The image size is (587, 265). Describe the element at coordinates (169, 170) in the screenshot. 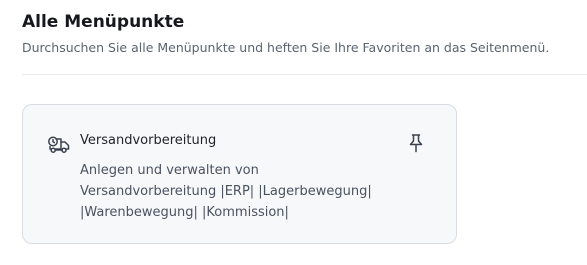

I see `description-line: Anlegen und verwalten von` at that location.